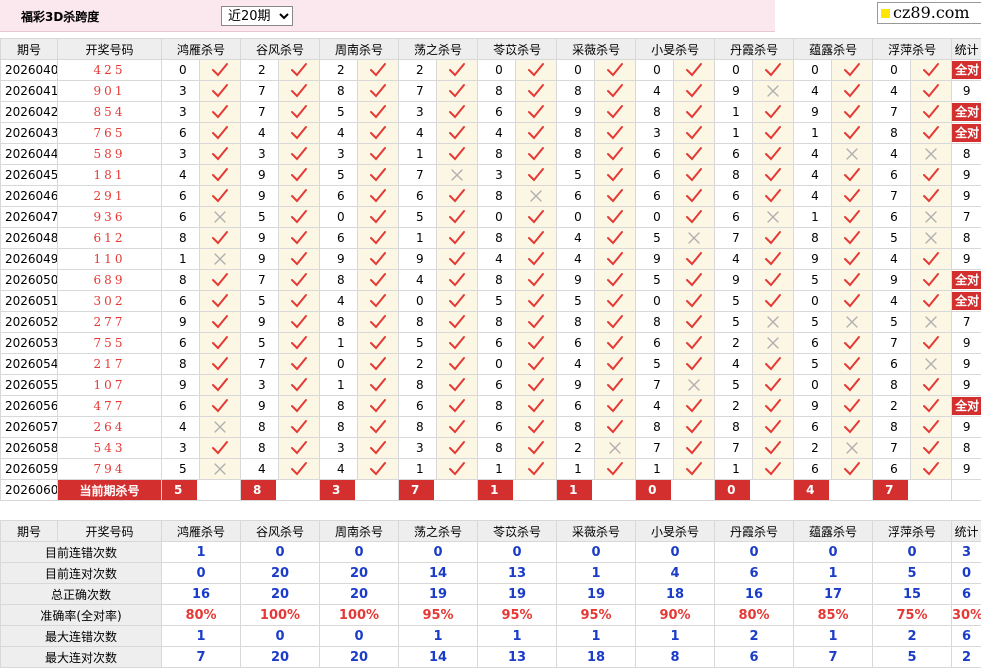  I want to click on summary-value: 75%, so click(912, 615).